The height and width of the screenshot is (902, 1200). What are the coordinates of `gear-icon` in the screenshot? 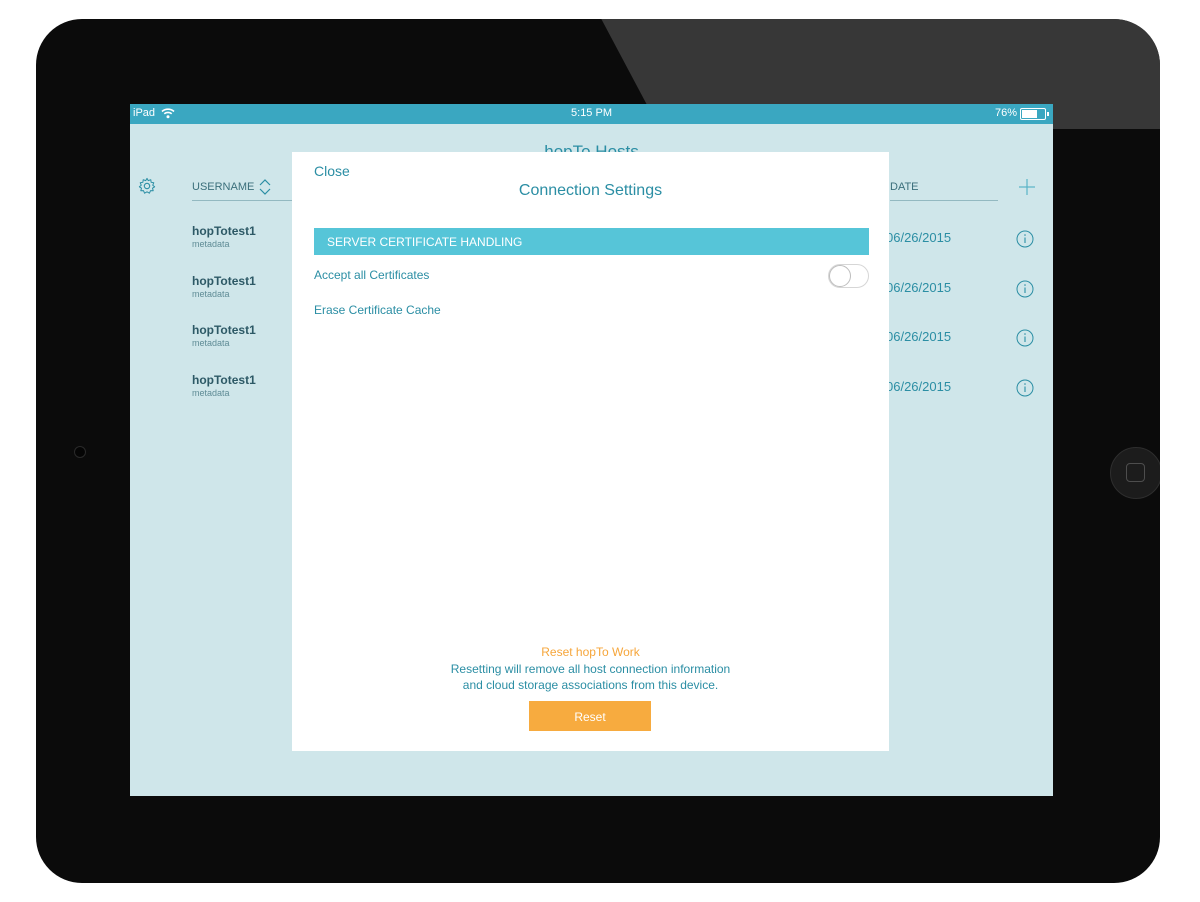 It's located at (147, 186).